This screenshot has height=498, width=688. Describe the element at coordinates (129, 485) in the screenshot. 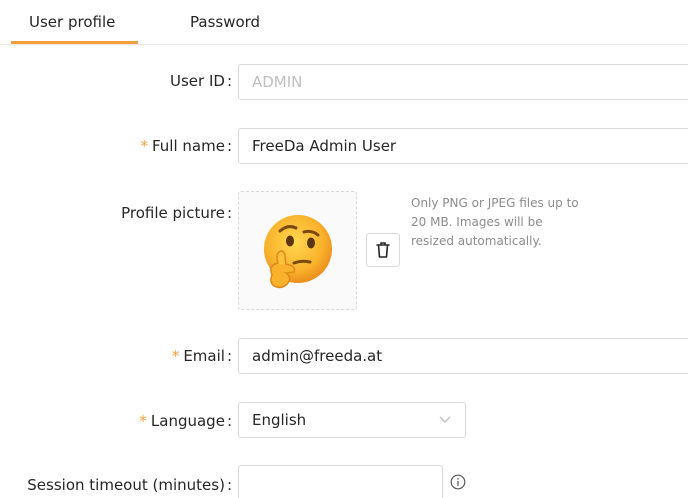

I see `session-timeout-label: Session timeout (minutes):` at that location.